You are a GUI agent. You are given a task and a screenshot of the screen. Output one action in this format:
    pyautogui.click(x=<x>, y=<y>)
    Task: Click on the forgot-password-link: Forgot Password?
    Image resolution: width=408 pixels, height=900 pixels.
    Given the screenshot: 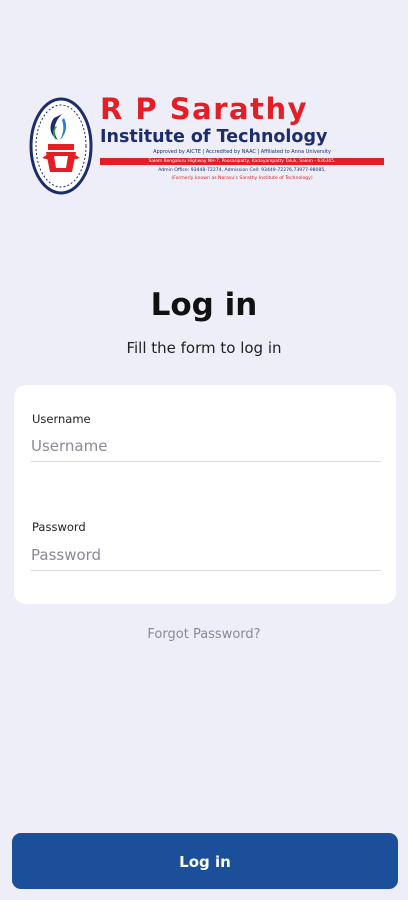 What is the action you would take?
    pyautogui.click(x=204, y=635)
    